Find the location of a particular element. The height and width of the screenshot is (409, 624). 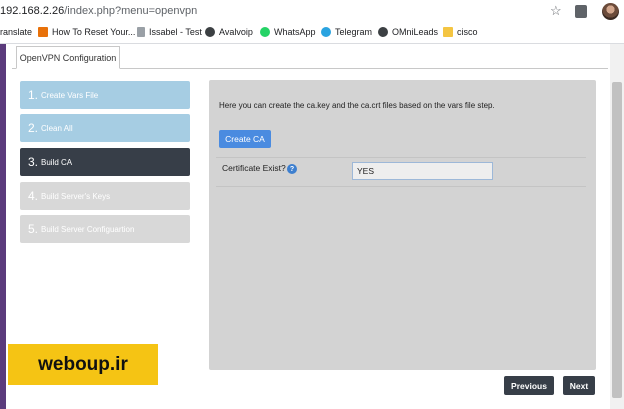

step-build-server-keys: 4. Build Server's Keys is located at coordinates (105, 196).